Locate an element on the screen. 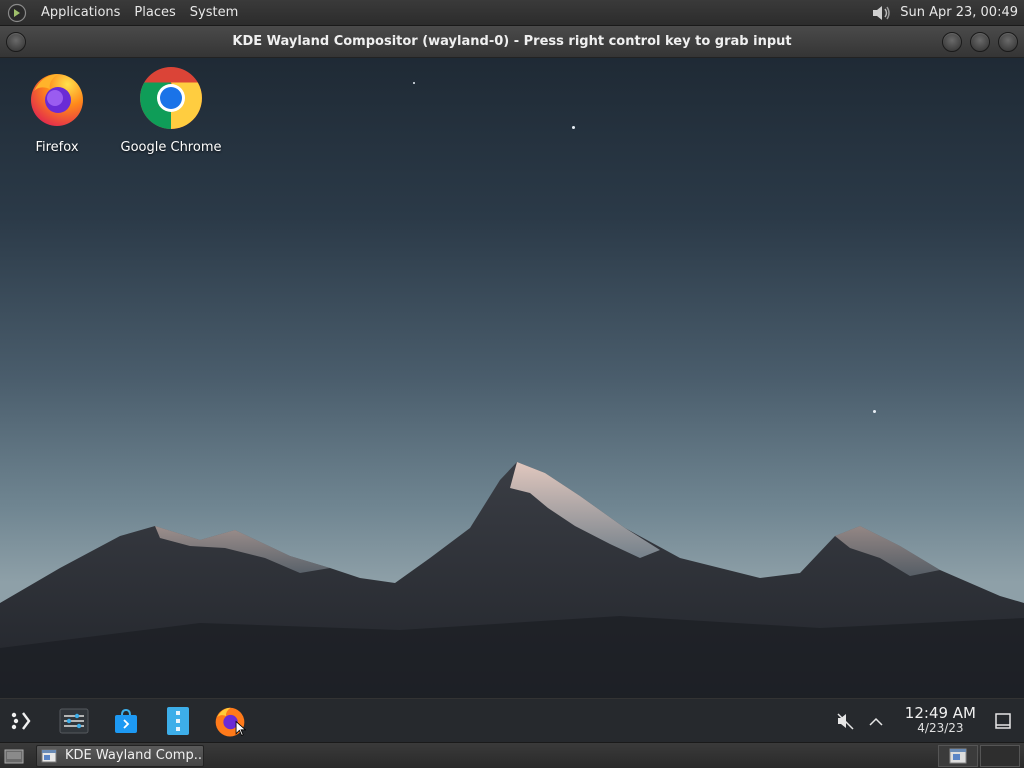  applications-menu: Applications is located at coordinates (80, 12).